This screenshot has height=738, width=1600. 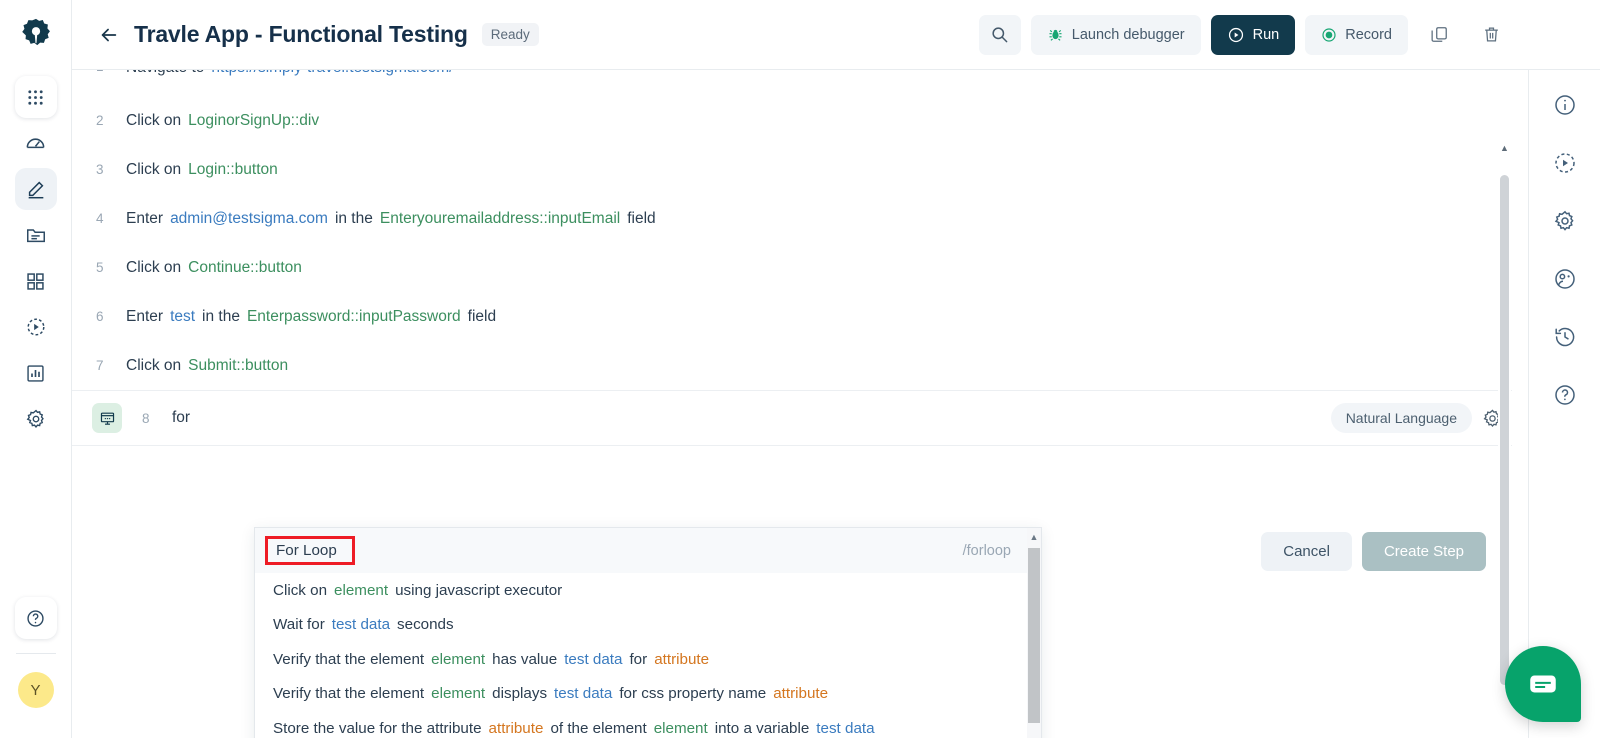 What do you see at coordinates (254, 120) in the screenshot?
I see `token-element: LoginorSignUp::div` at bounding box center [254, 120].